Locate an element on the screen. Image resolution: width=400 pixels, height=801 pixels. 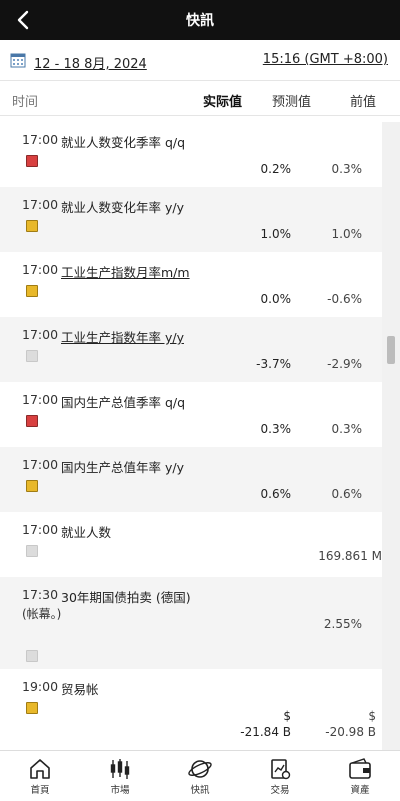
scrollbar-track is located at coordinates (391, 436).